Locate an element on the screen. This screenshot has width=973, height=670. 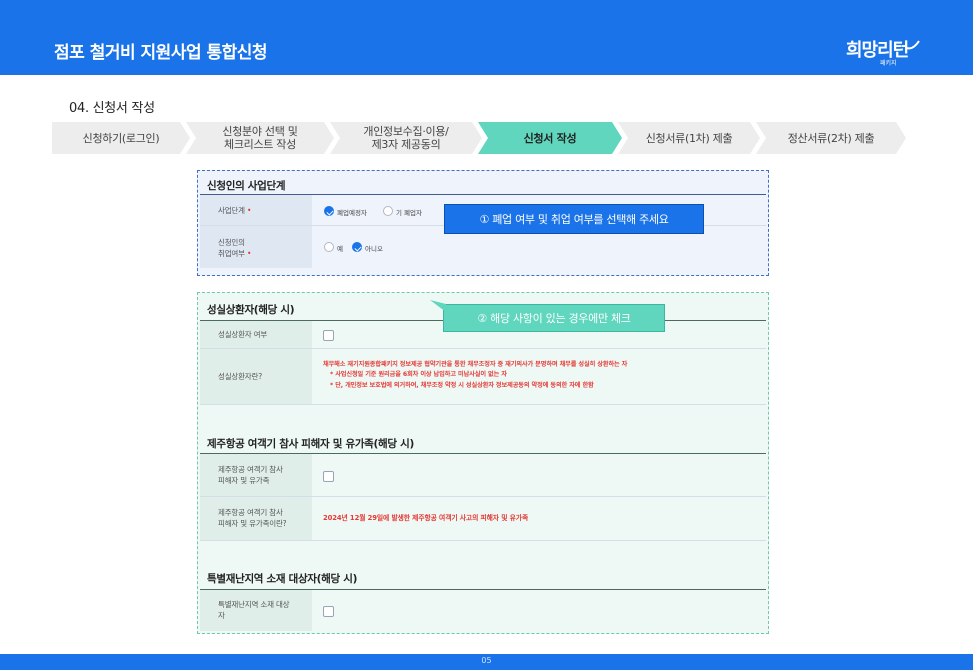
step-application: 신청서 작성 is located at coordinates (550, 138).